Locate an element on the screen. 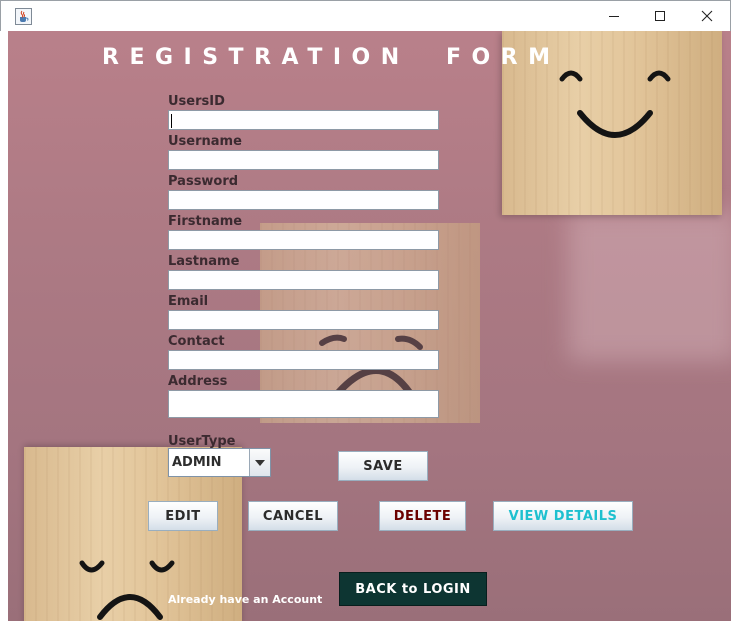  close-icon is located at coordinates (707, 16).